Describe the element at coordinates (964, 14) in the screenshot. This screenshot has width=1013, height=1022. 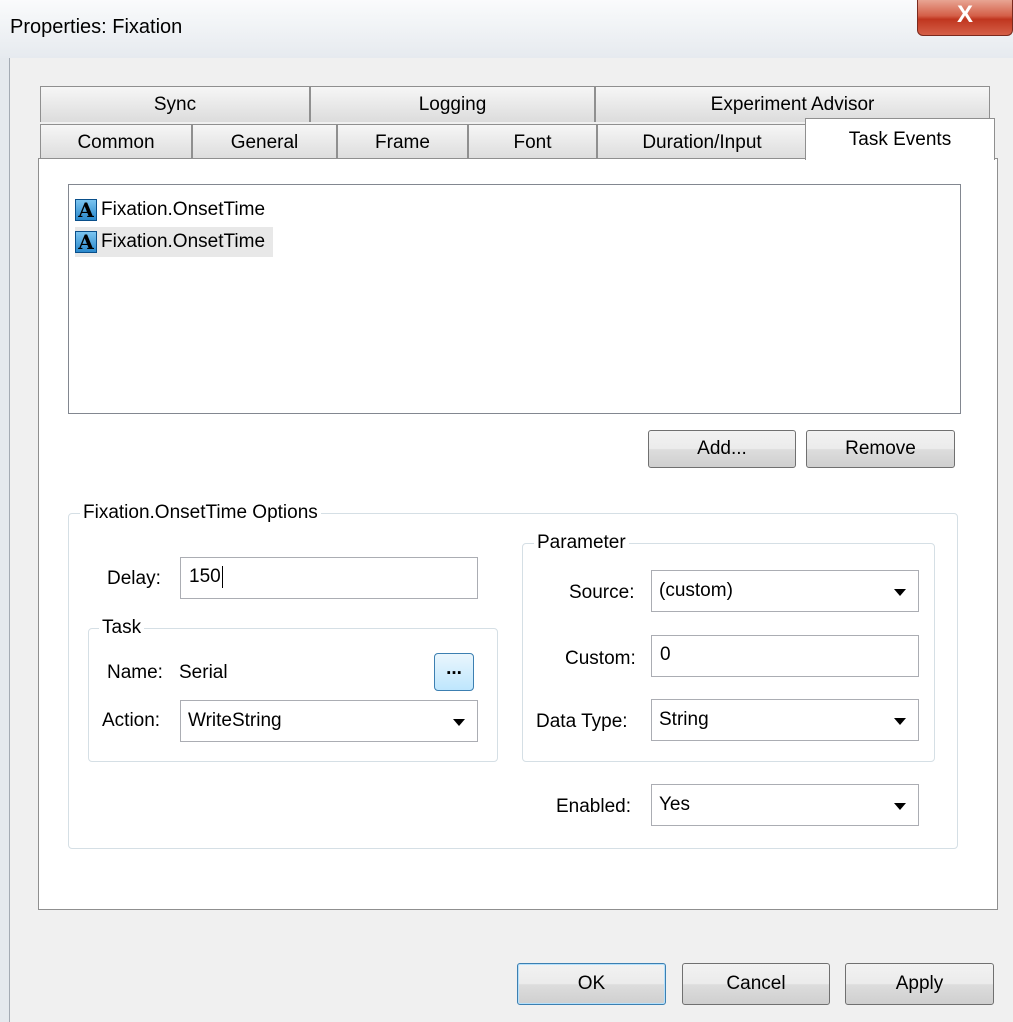
I see `close-icon: X` at that location.